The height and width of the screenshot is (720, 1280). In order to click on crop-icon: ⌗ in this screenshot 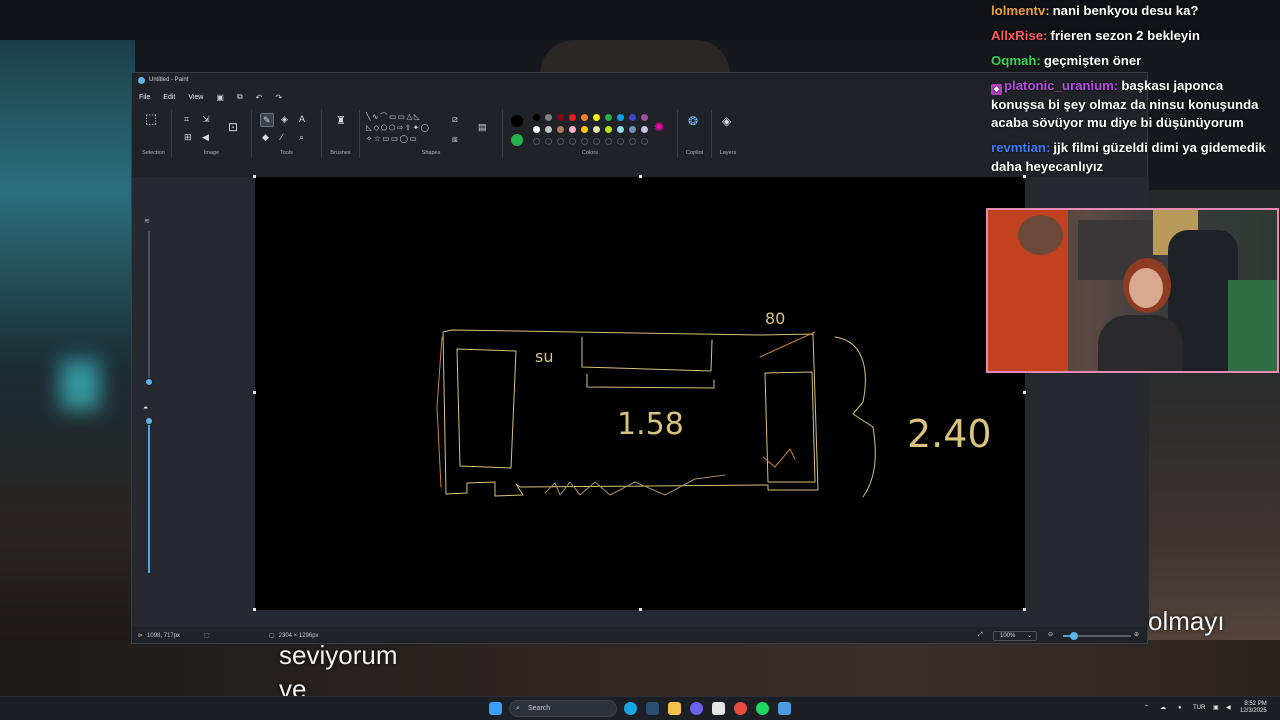, I will do `click(186, 119)`.